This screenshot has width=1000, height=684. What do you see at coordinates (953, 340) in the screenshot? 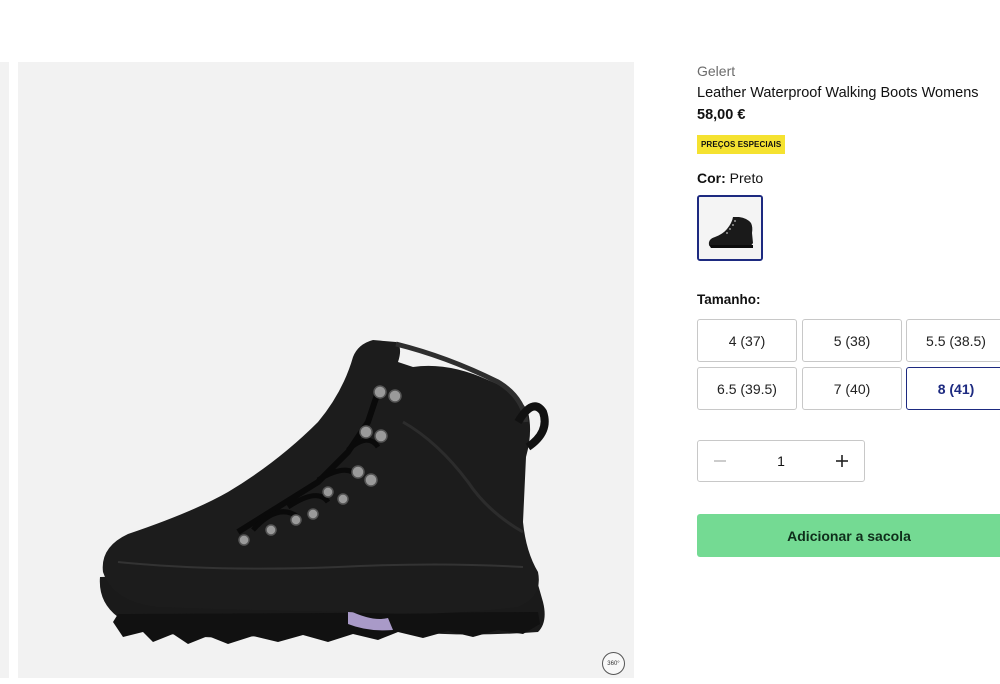
I see `size-option: 5.5 (38.5)` at bounding box center [953, 340].